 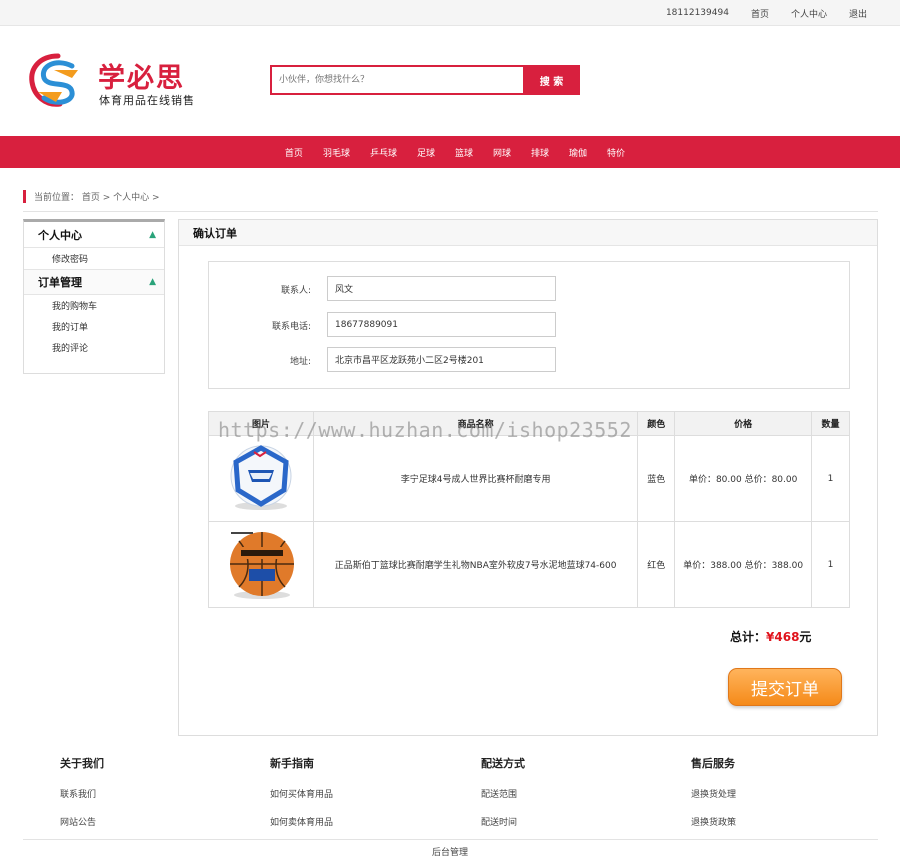 I want to click on header: 学必思 体育用品在线销售 搜 索, so click(x=450, y=81).